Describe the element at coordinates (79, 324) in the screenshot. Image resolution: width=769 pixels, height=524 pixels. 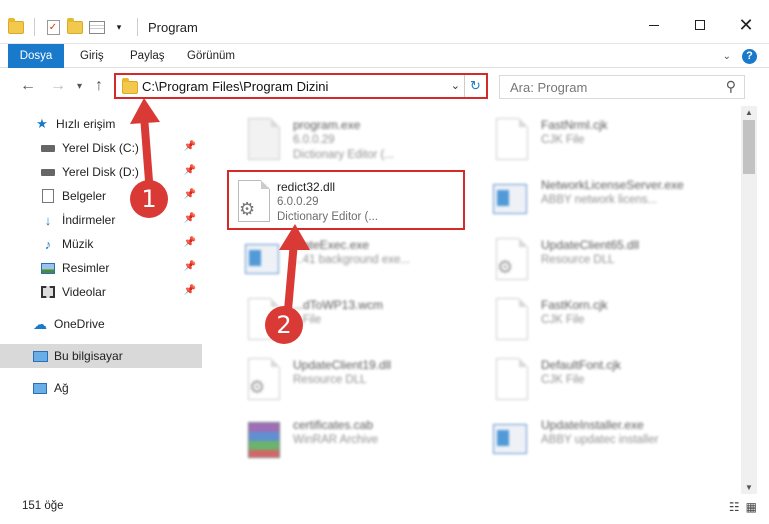
I see `sidebar-item-label: OneDrive` at that location.